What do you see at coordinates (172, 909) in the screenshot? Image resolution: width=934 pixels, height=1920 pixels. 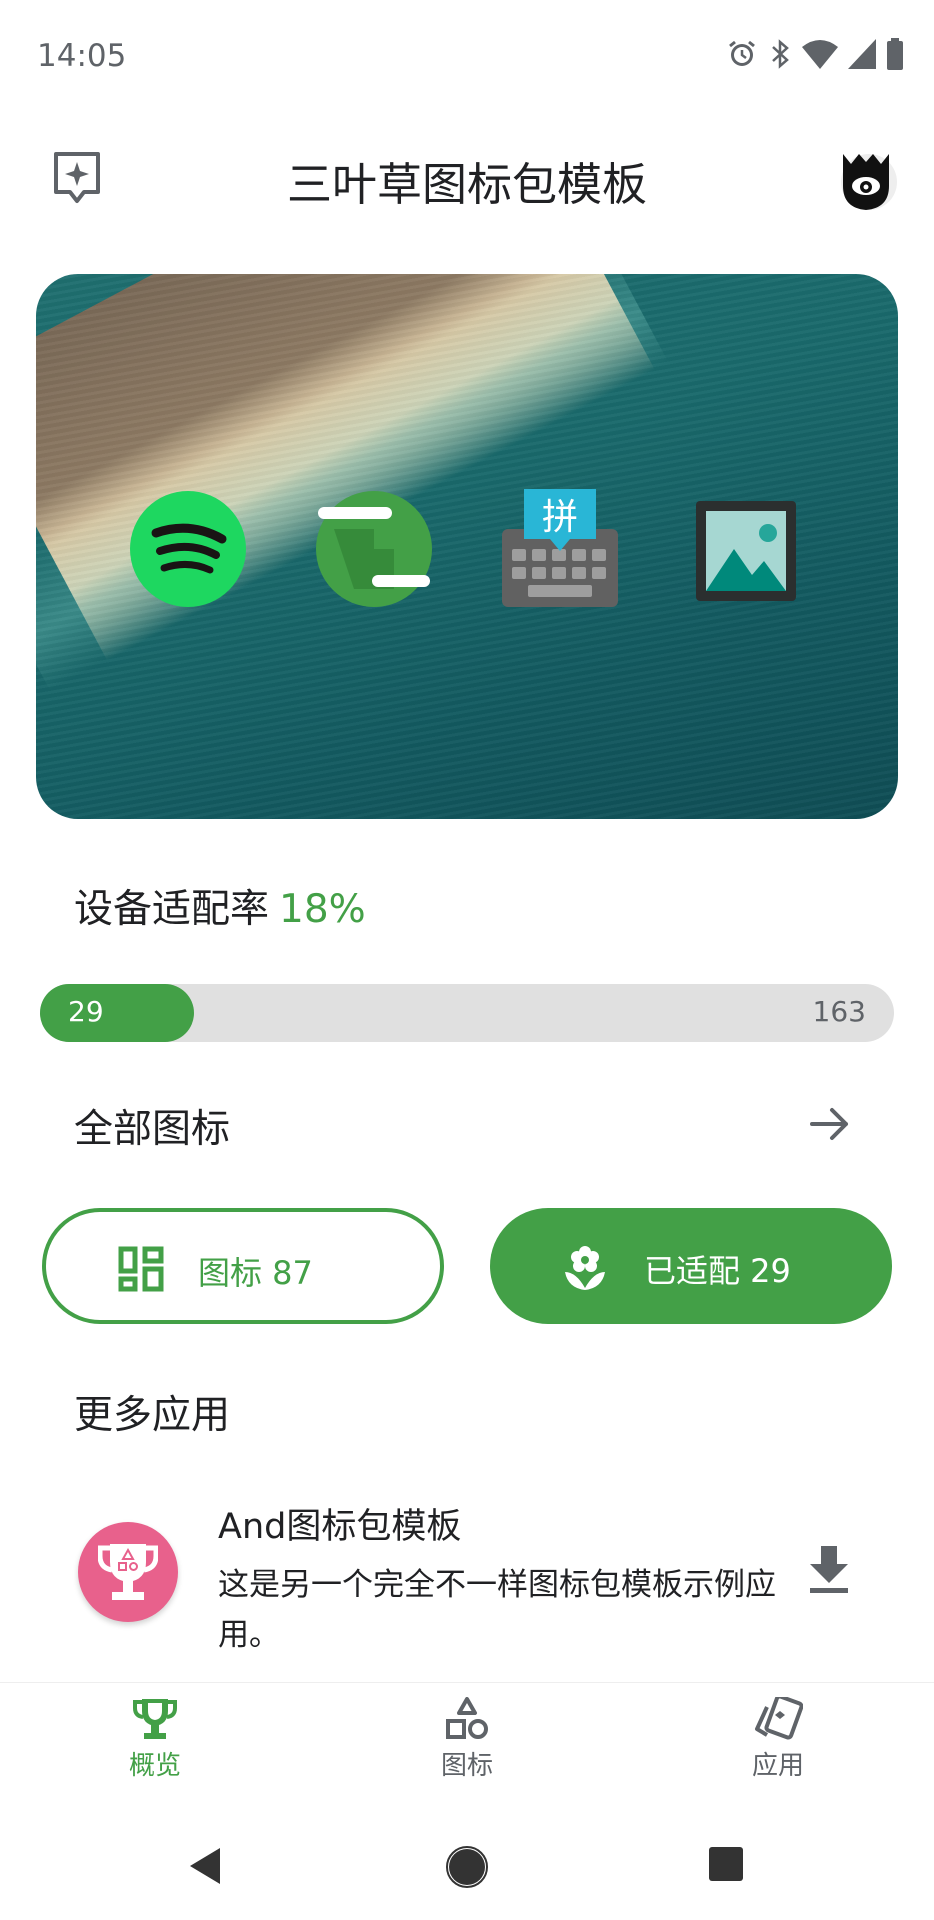 I see `adaptation-rate-label: 设备适配率` at bounding box center [172, 909].